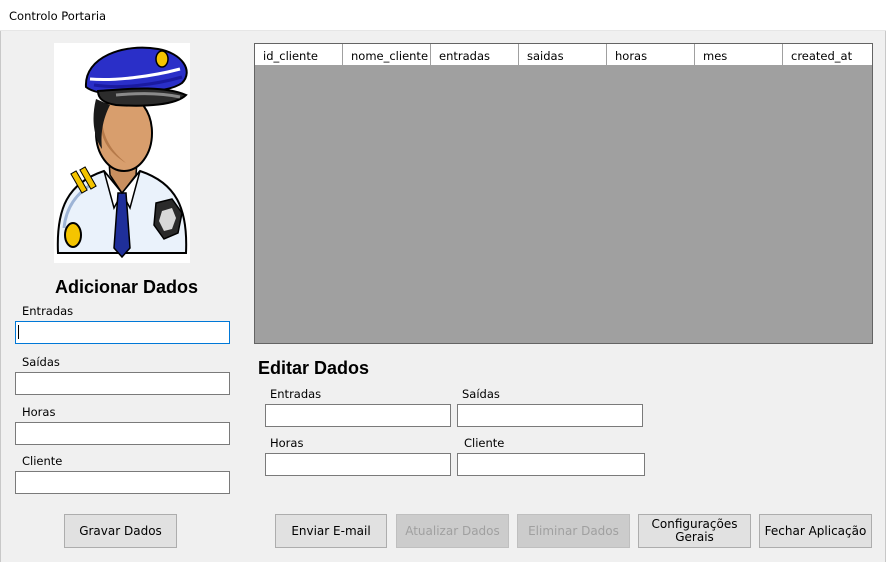 Image resolution: width=886 pixels, height=562 pixels. What do you see at coordinates (443, 15) in the screenshot?
I see `title-bar: Controlo Portaria` at bounding box center [443, 15].